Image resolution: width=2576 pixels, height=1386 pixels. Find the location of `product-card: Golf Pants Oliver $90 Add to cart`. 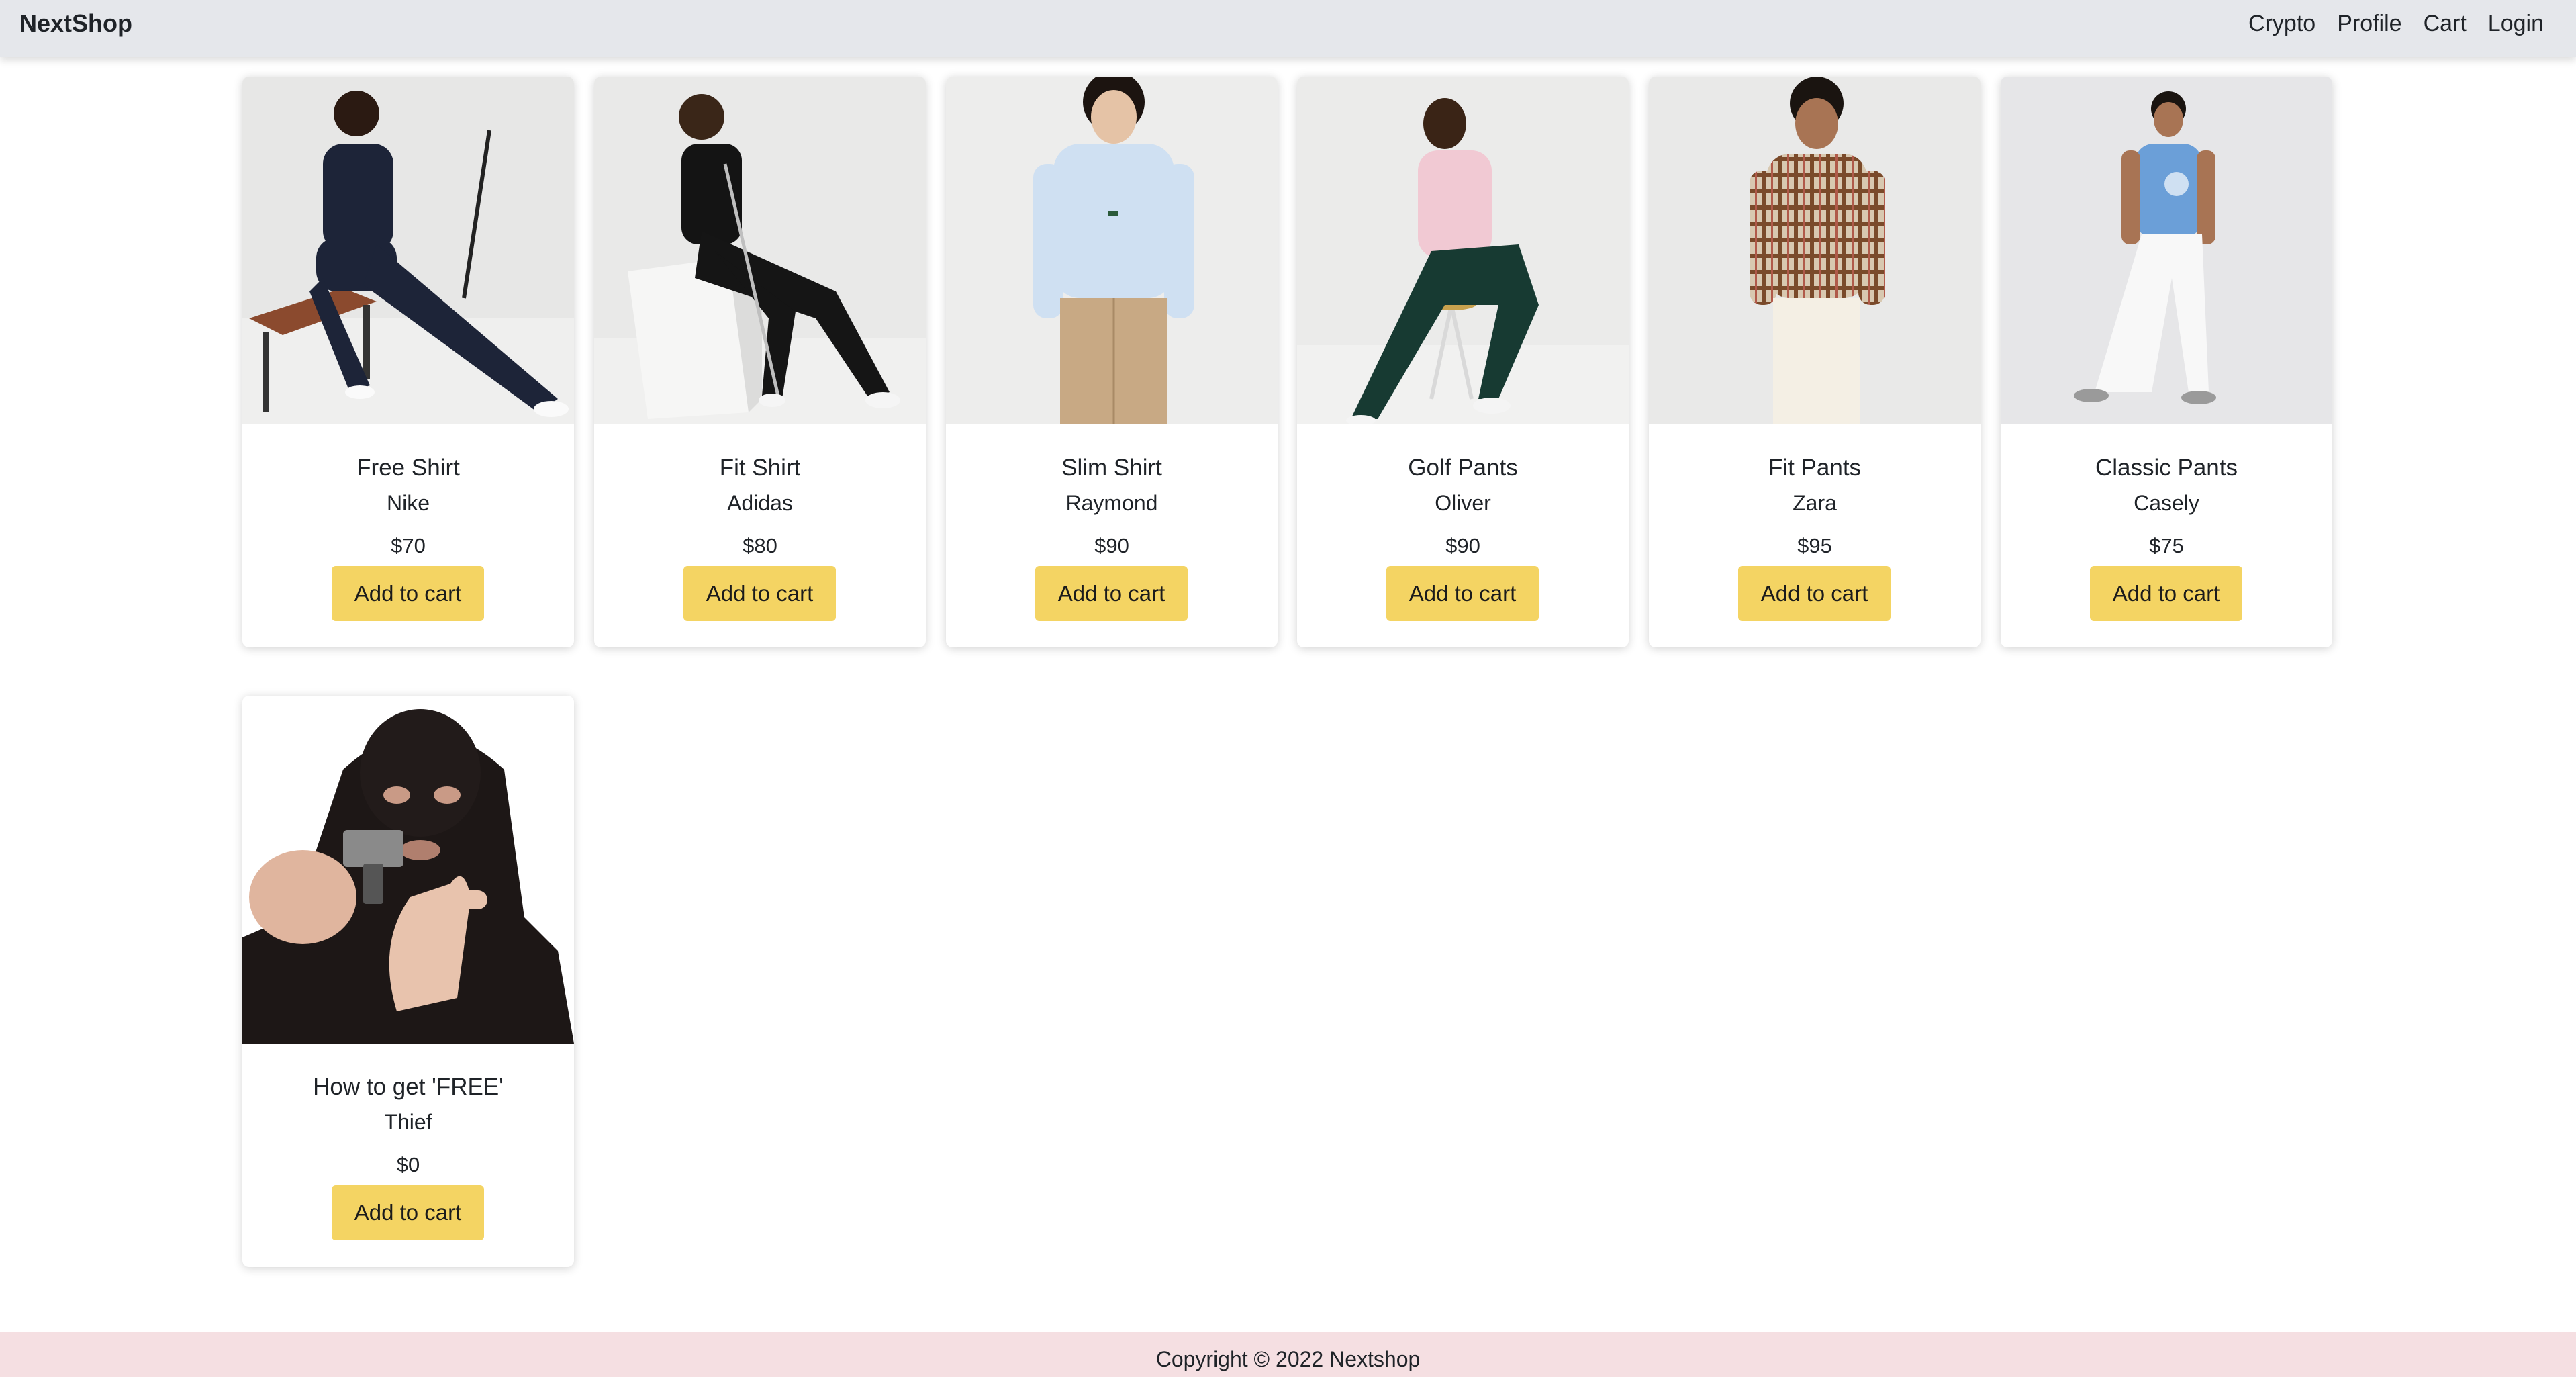

product-card: Golf Pants Oliver $90 Add to cart is located at coordinates (1463, 362).